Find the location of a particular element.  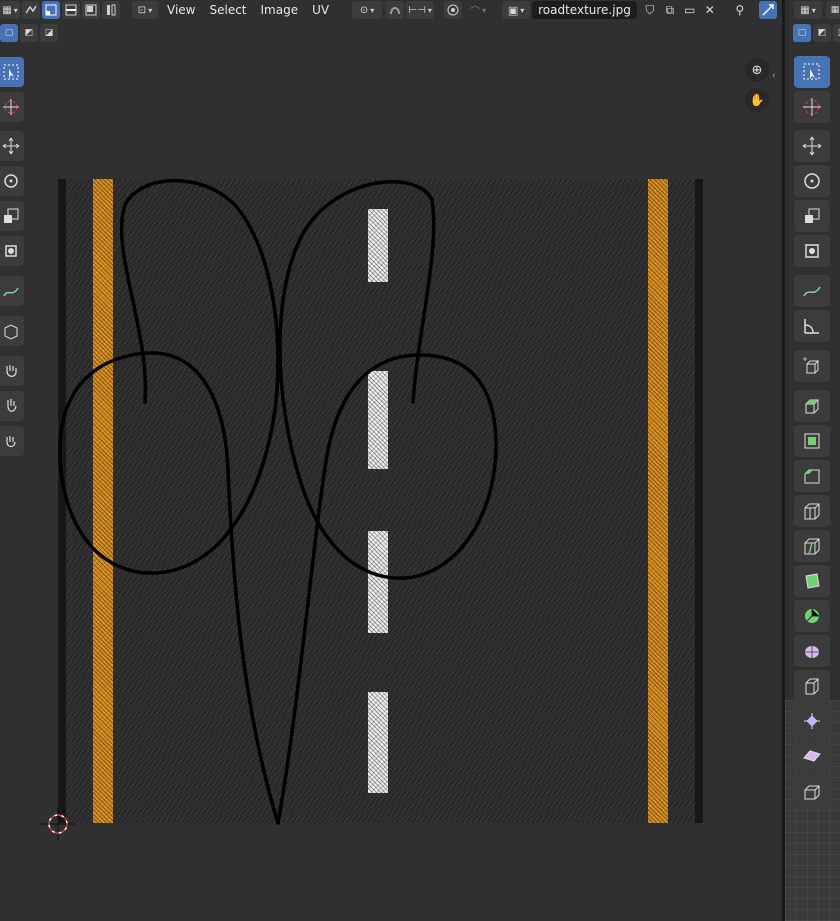

scale-icon is located at coordinates (812, 215).